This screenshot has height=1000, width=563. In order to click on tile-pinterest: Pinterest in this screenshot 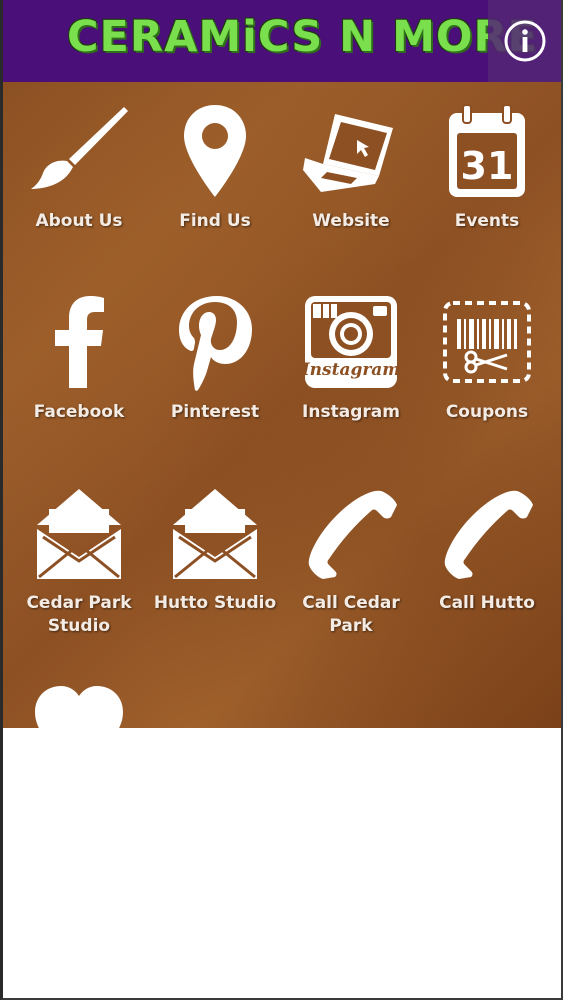, I will do `click(215, 355)`.